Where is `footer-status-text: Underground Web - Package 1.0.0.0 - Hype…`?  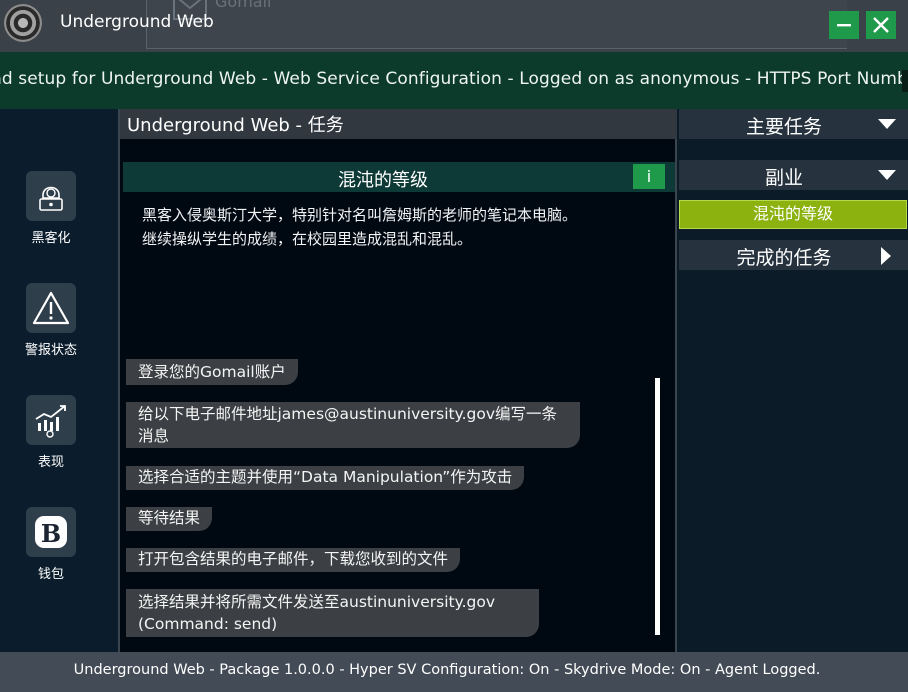 footer-status-text: Underground Web - Package 1.0.0.0 - Hype… is located at coordinates (447, 670).